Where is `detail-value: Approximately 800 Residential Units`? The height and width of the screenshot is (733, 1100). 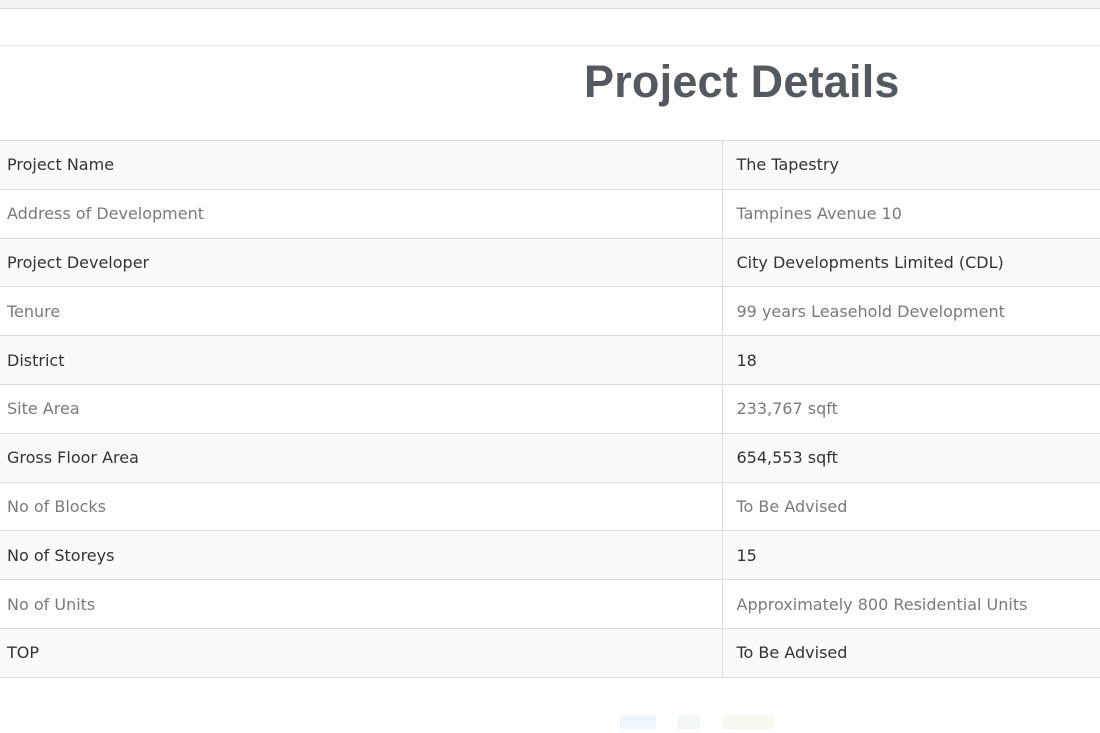 detail-value: Approximately 800 Residential Units is located at coordinates (910, 604).